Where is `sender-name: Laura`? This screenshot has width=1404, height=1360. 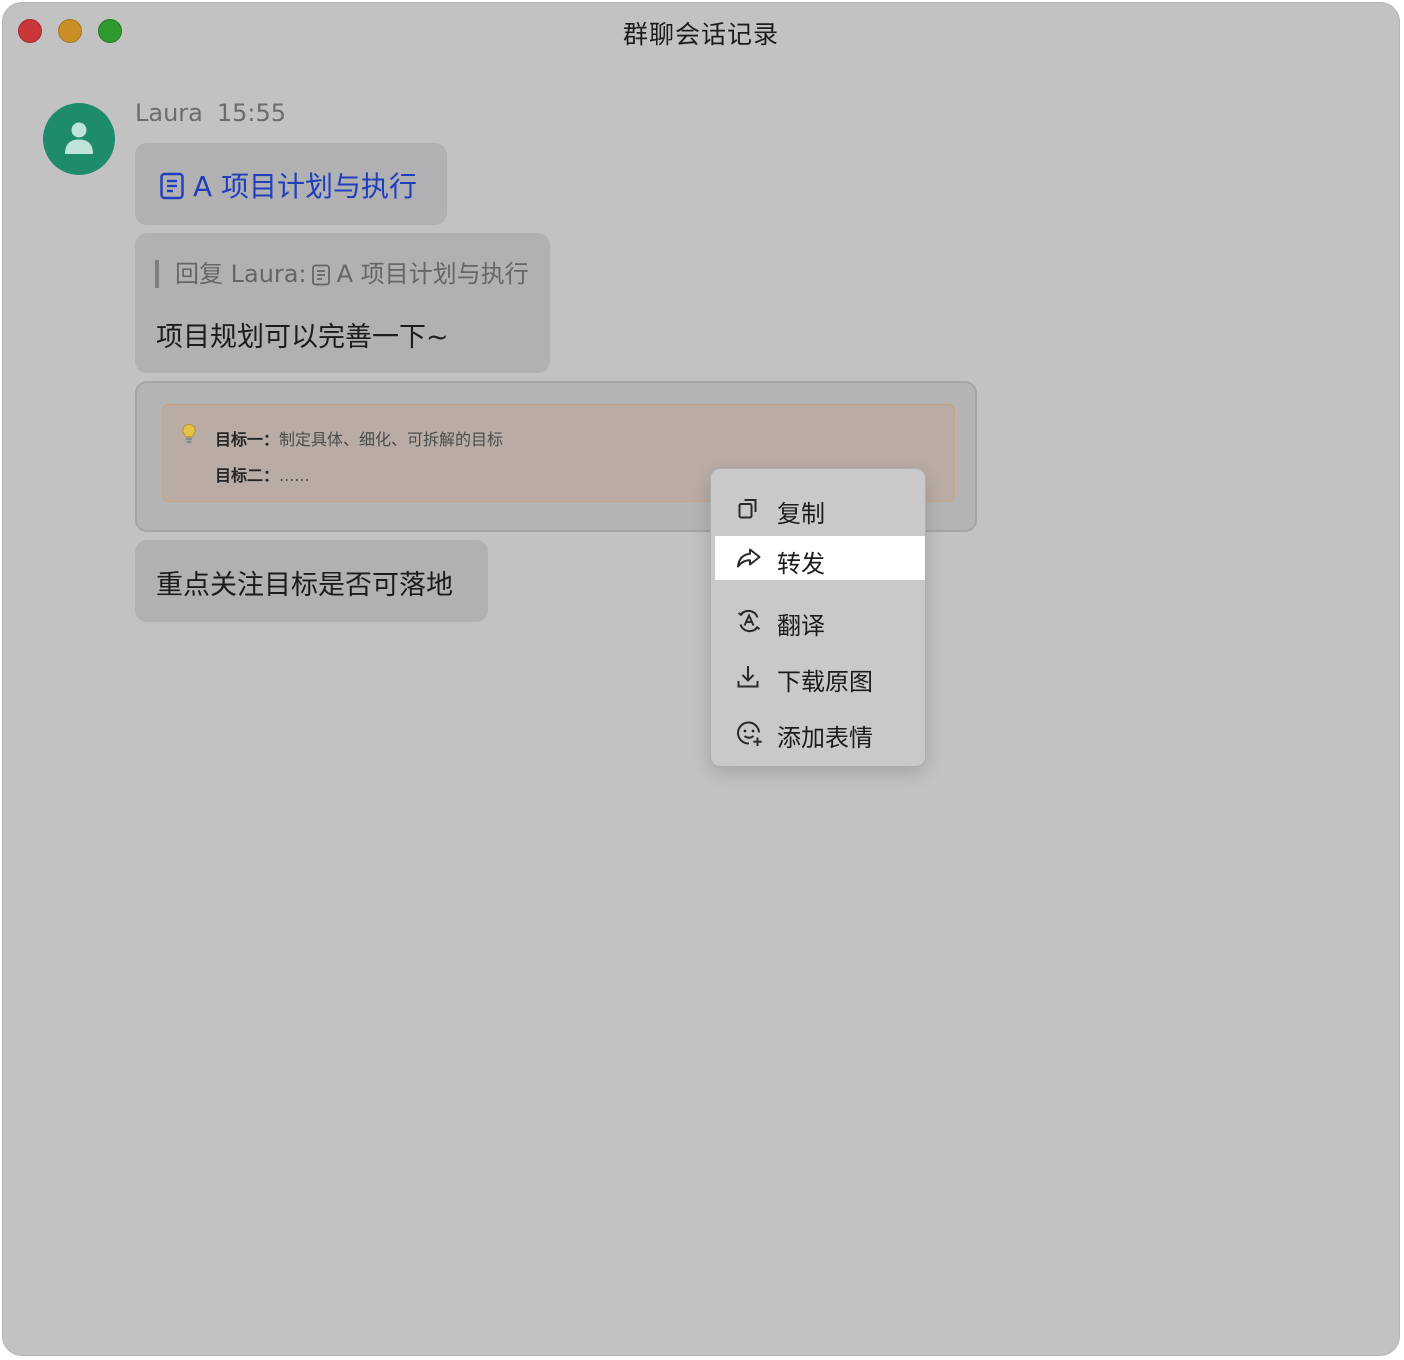
sender-name: Laura is located at coordinates (169, 113).